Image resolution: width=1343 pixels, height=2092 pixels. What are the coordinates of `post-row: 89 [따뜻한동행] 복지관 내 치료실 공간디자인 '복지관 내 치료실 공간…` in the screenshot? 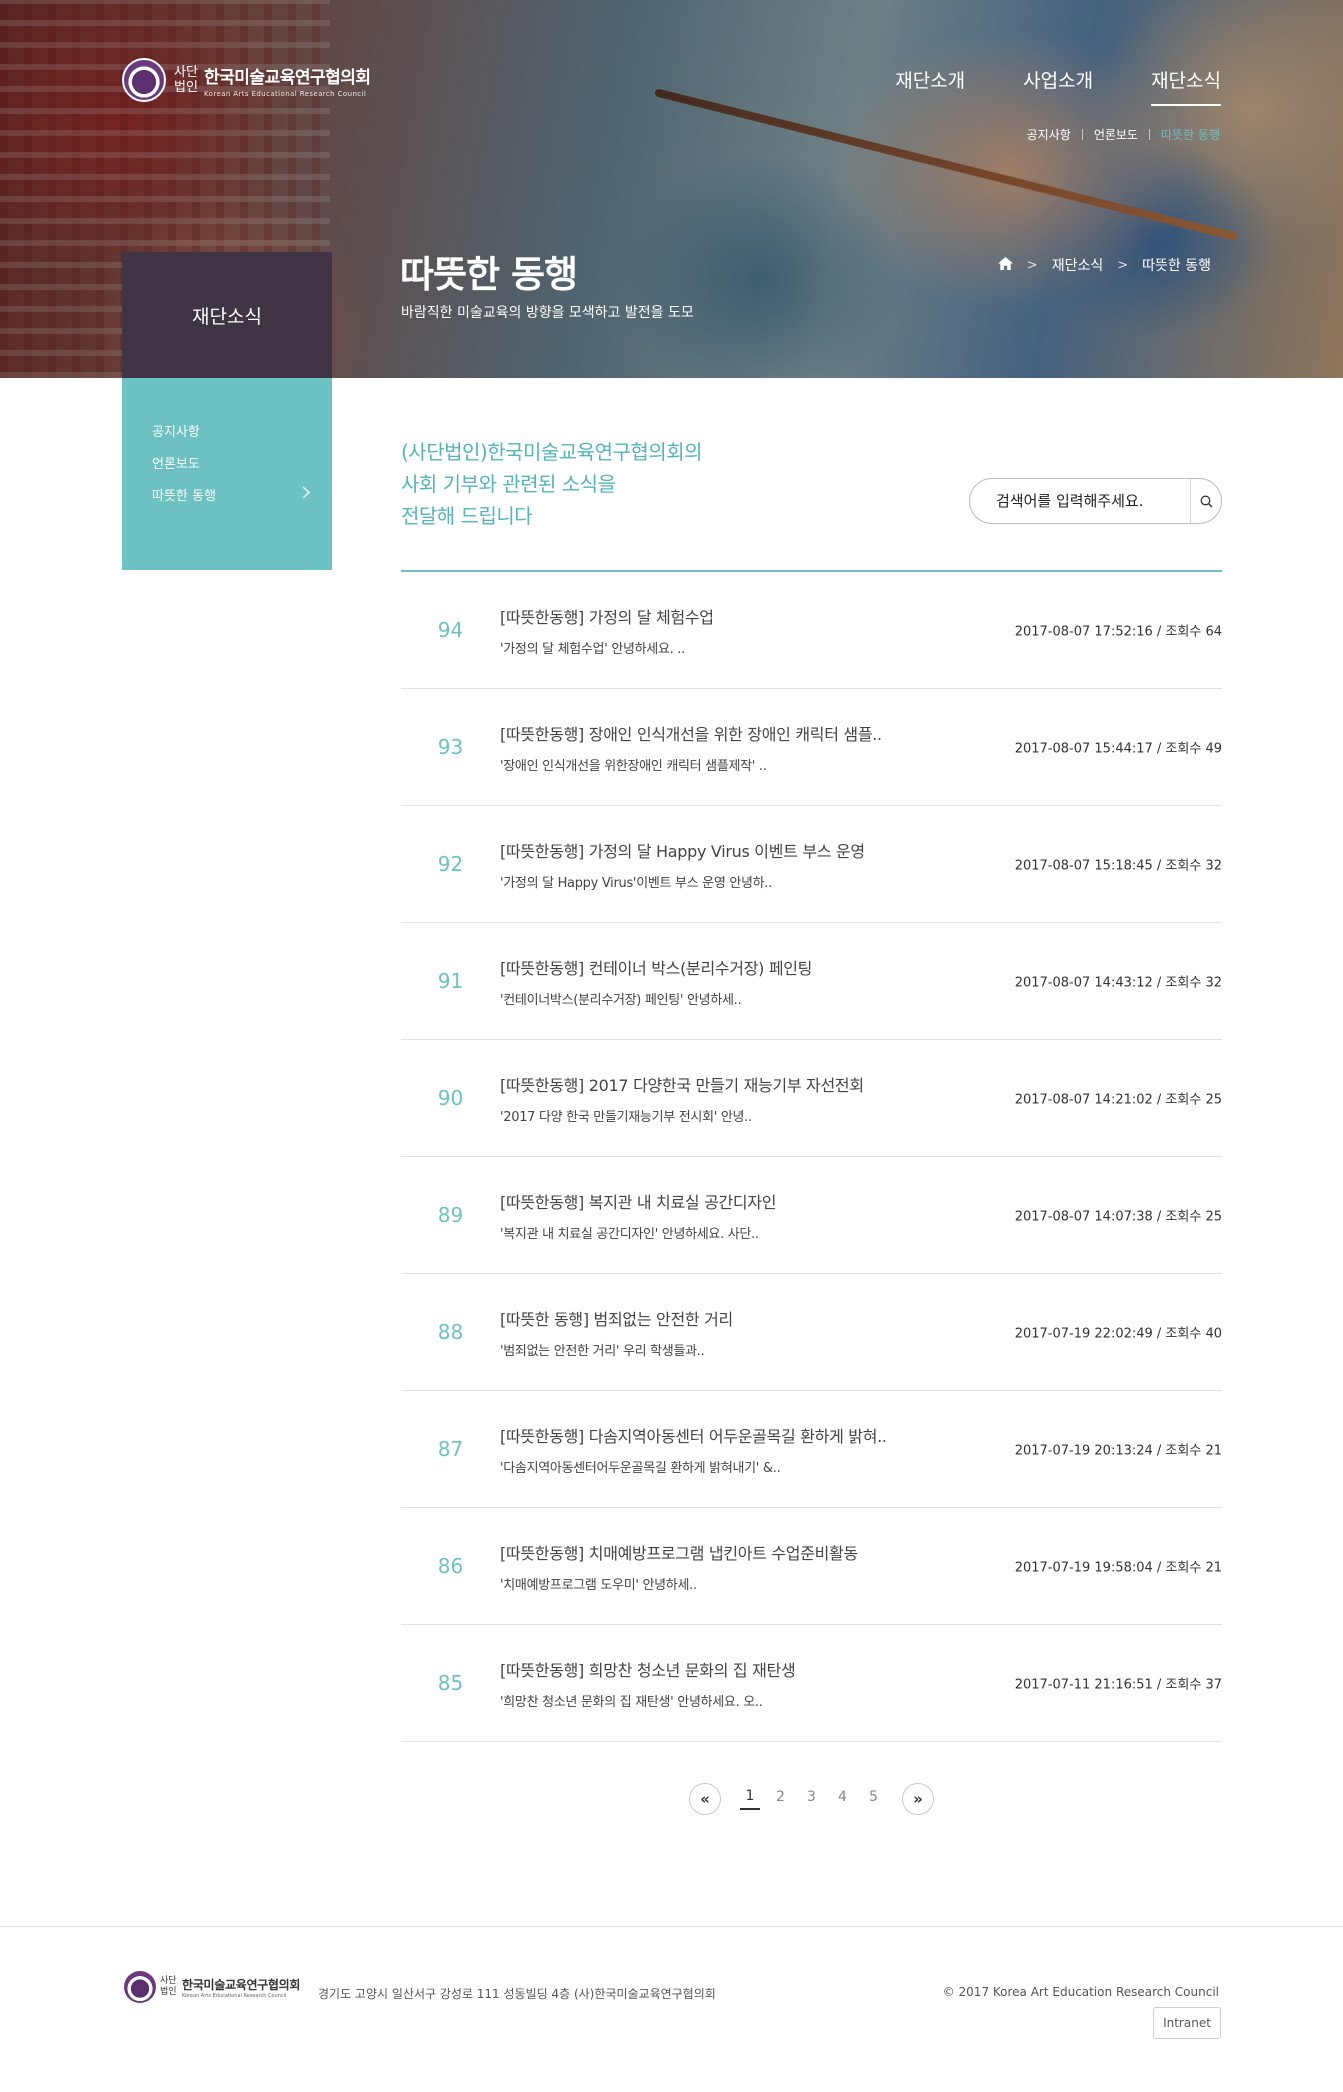 It's located at (811, 1215).